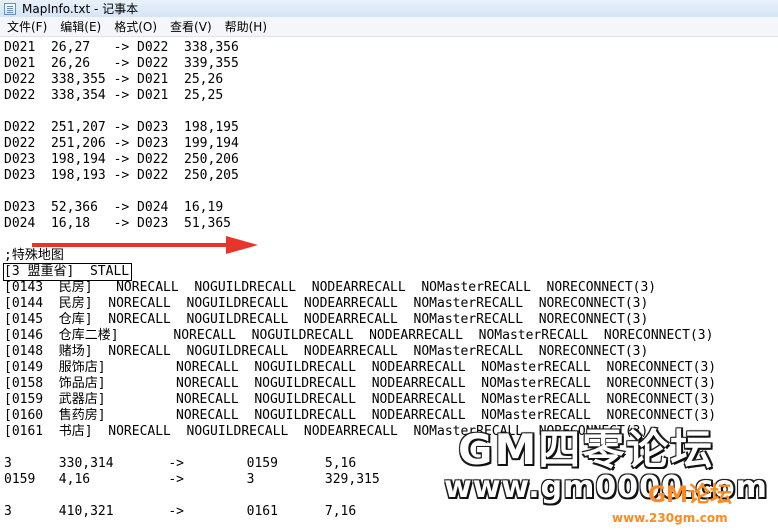  Describe the element at coordinates (245, 26) in the screenshot. I see `menu-help: 帮助(H)` at that location.